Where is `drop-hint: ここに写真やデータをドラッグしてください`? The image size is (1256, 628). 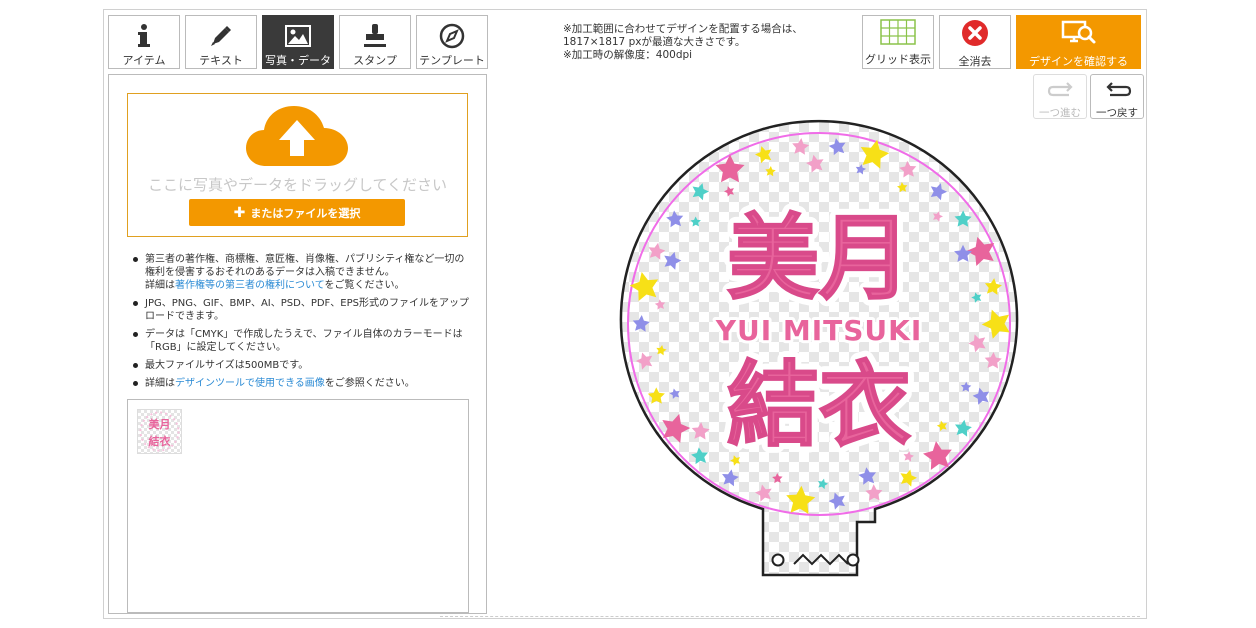 drop-hint: ここに写真やデータをドラッグしてください is located at coordinates (297, 185).